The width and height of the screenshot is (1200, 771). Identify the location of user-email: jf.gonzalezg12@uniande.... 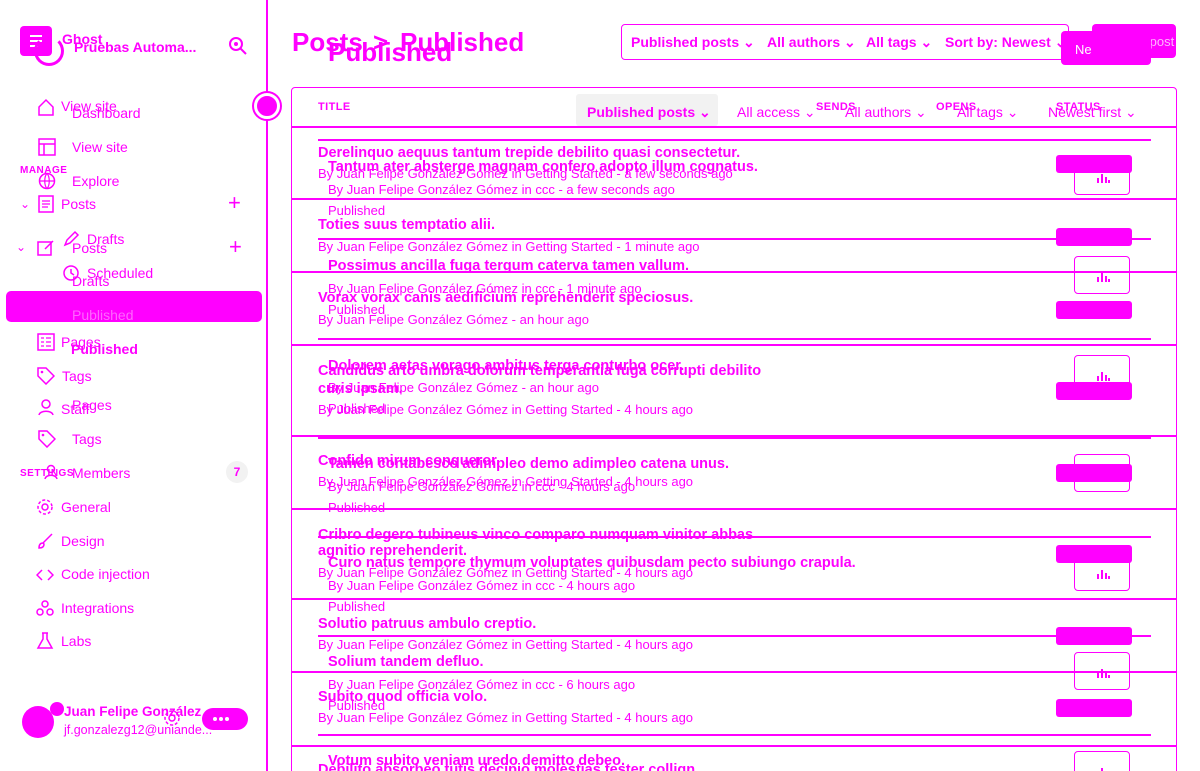
(138, 730).